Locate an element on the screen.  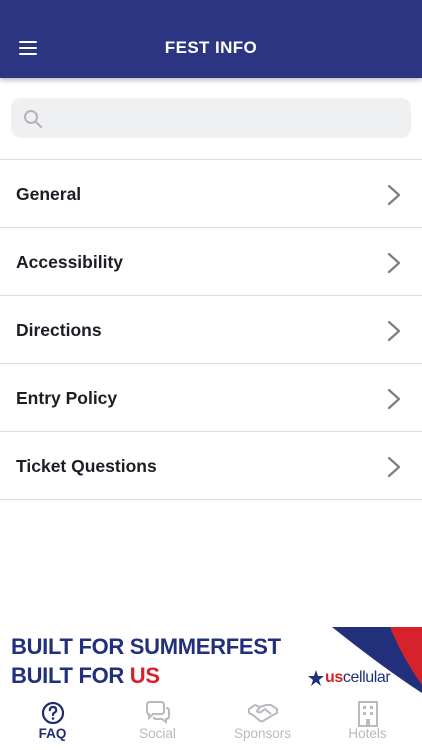
faq-item-label: Ticket Questions is located at coordinates (86, 466).